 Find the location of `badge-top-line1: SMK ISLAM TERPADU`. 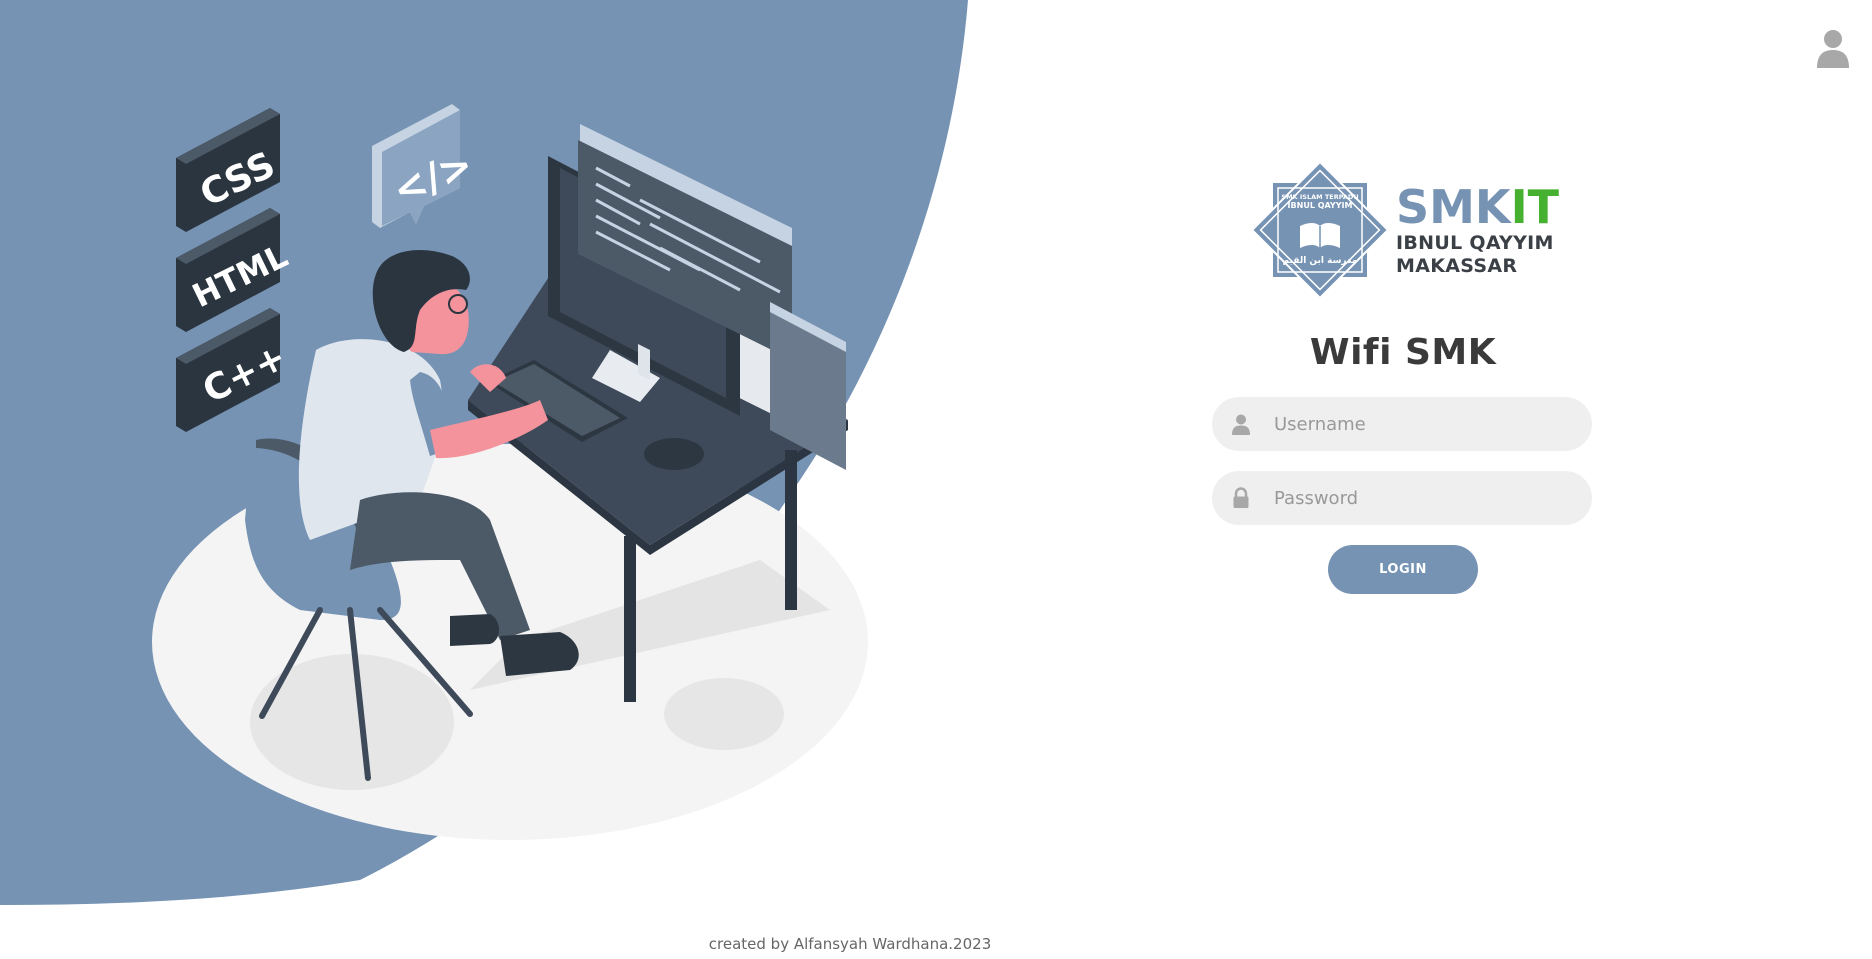

badge-top-line1: SMK ISLAM TERPADU is located at coordinates (1319, 197).